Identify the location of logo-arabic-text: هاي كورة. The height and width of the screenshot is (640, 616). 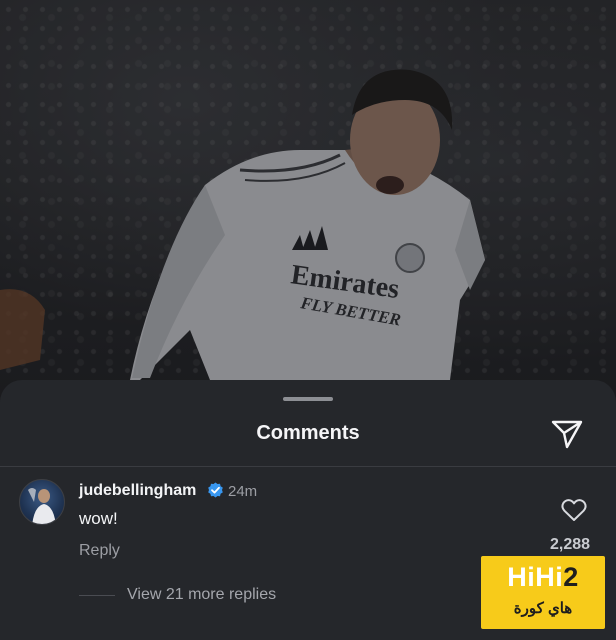
(543, 608).